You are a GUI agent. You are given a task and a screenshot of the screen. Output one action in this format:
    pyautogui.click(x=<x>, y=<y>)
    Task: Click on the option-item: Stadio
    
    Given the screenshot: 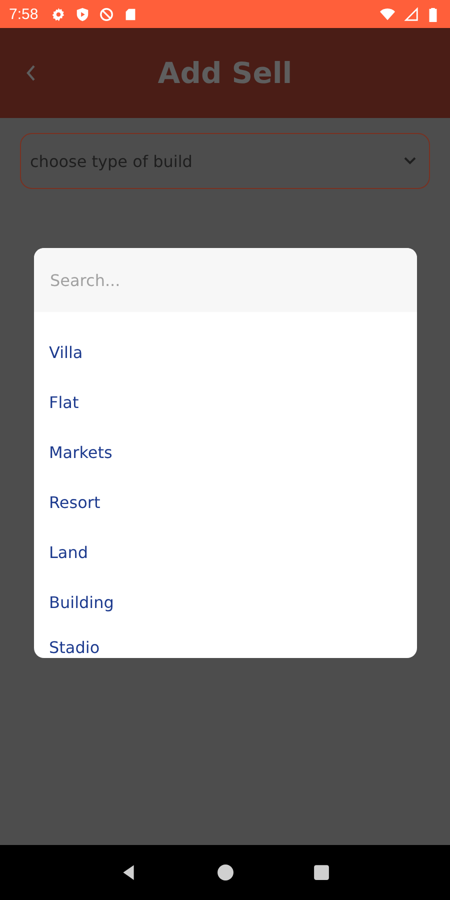 What is the action you would take?
    pyautogui.click(x=225, y=643)
    